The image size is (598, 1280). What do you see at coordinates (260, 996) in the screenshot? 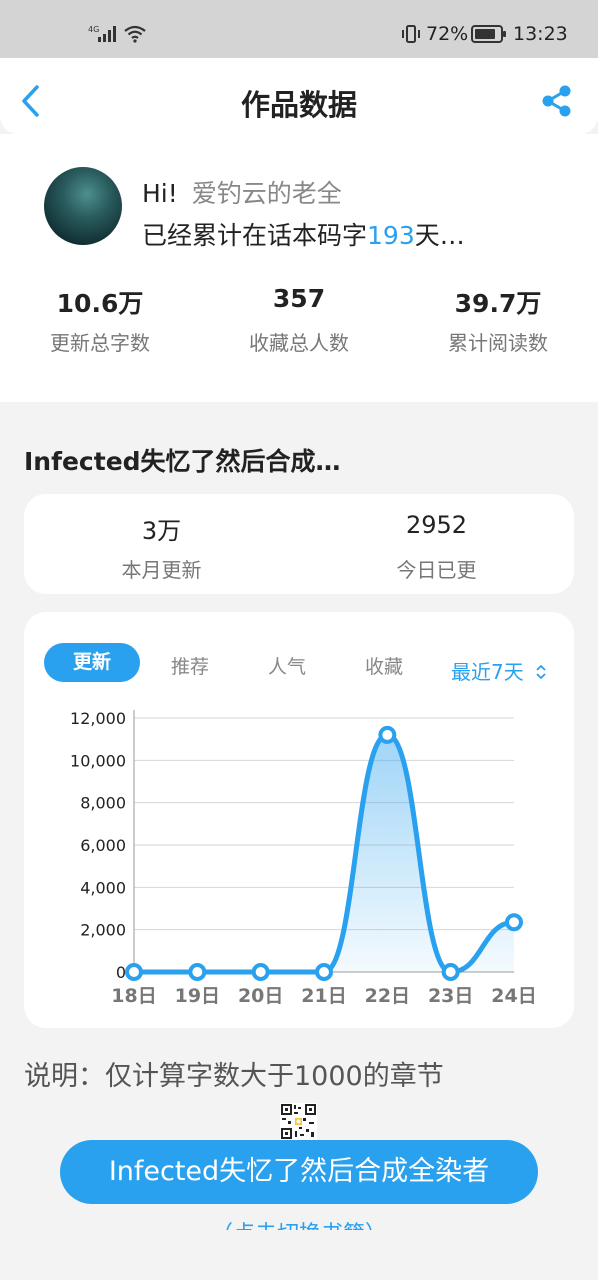
I see `x-tick-label: 20日` at bounding box center [260, 996].